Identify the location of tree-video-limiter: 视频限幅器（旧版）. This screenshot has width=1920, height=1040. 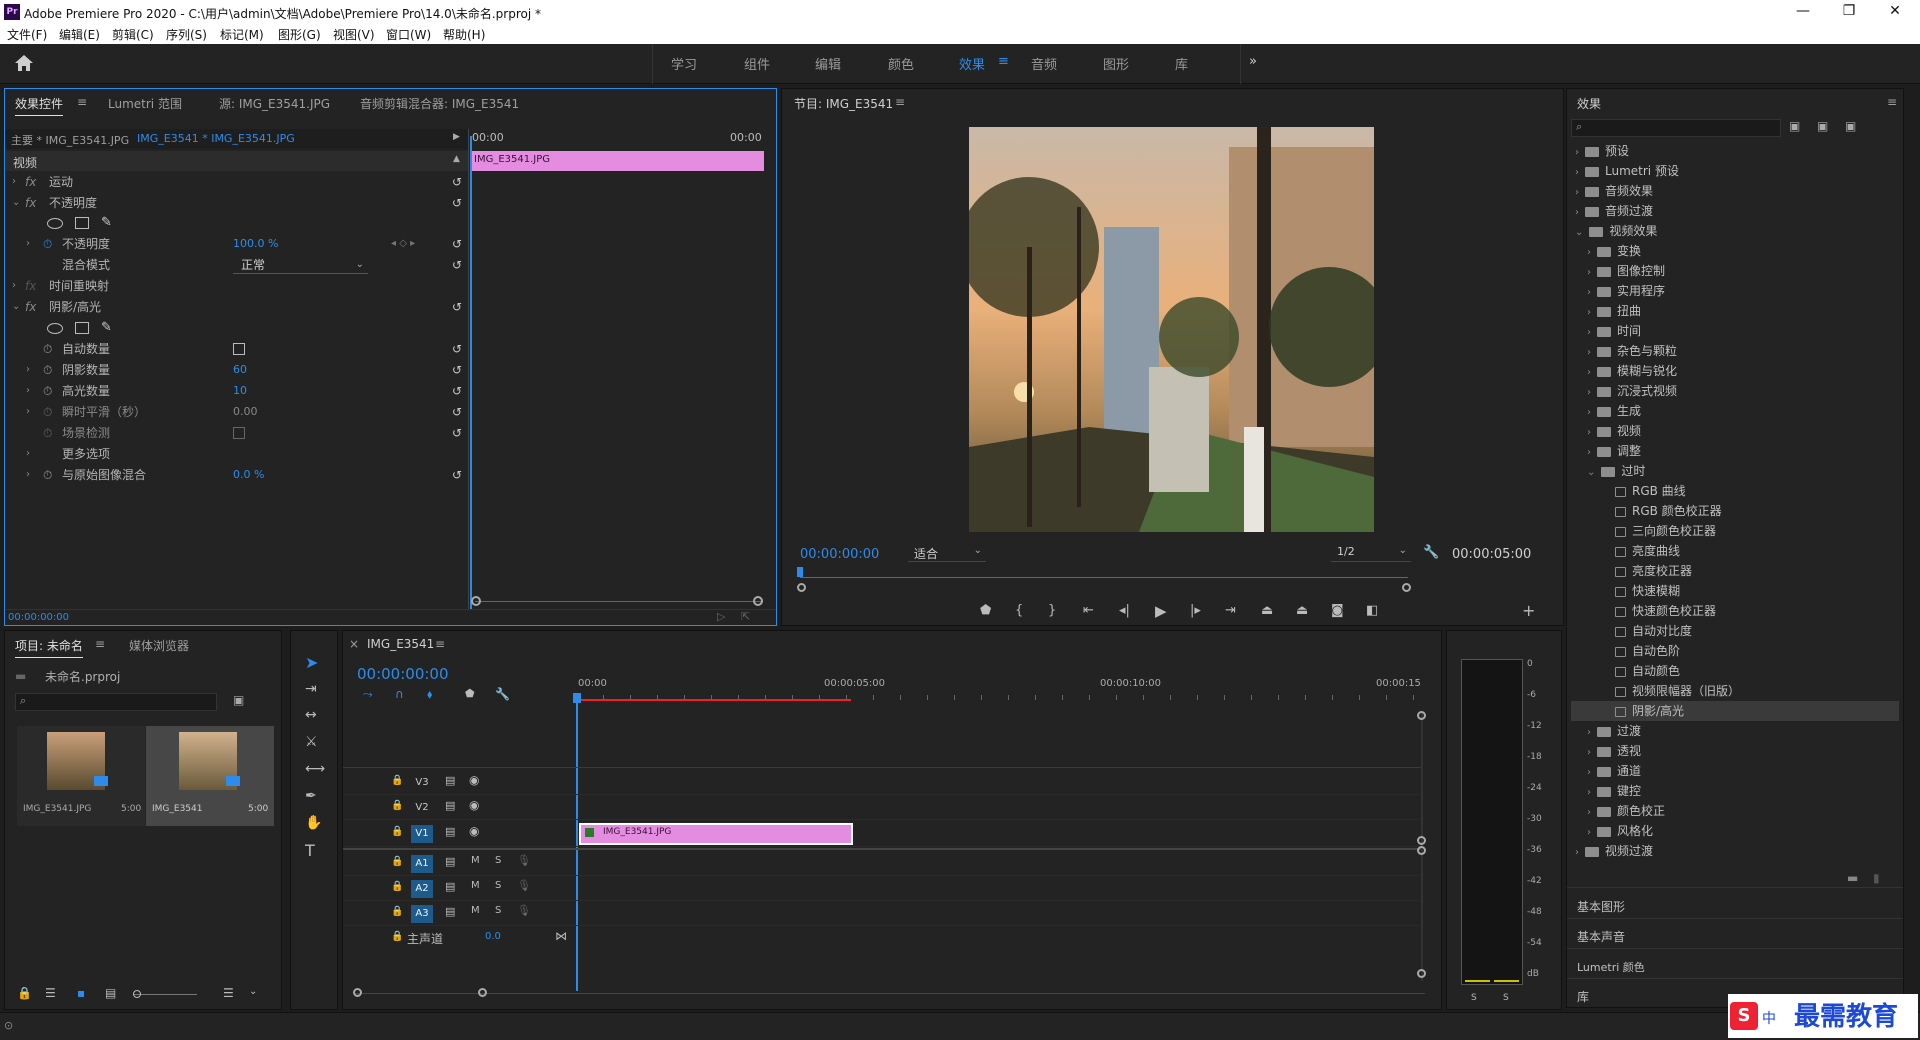
(1677, 691).